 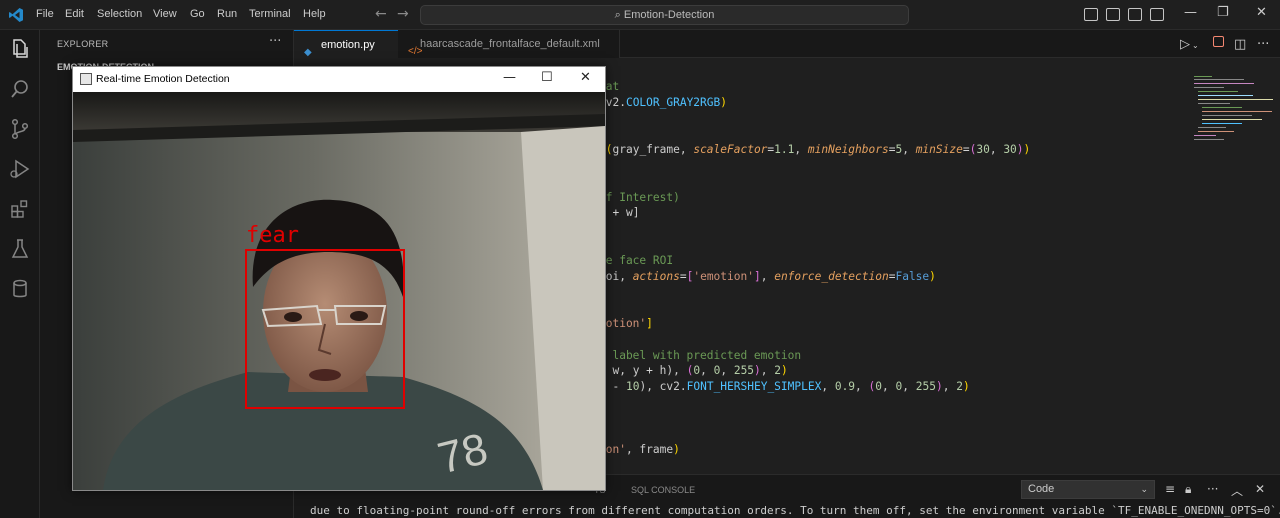 I want to click on explorer-more-actions-icon: ···, so click(x=275, y=41).